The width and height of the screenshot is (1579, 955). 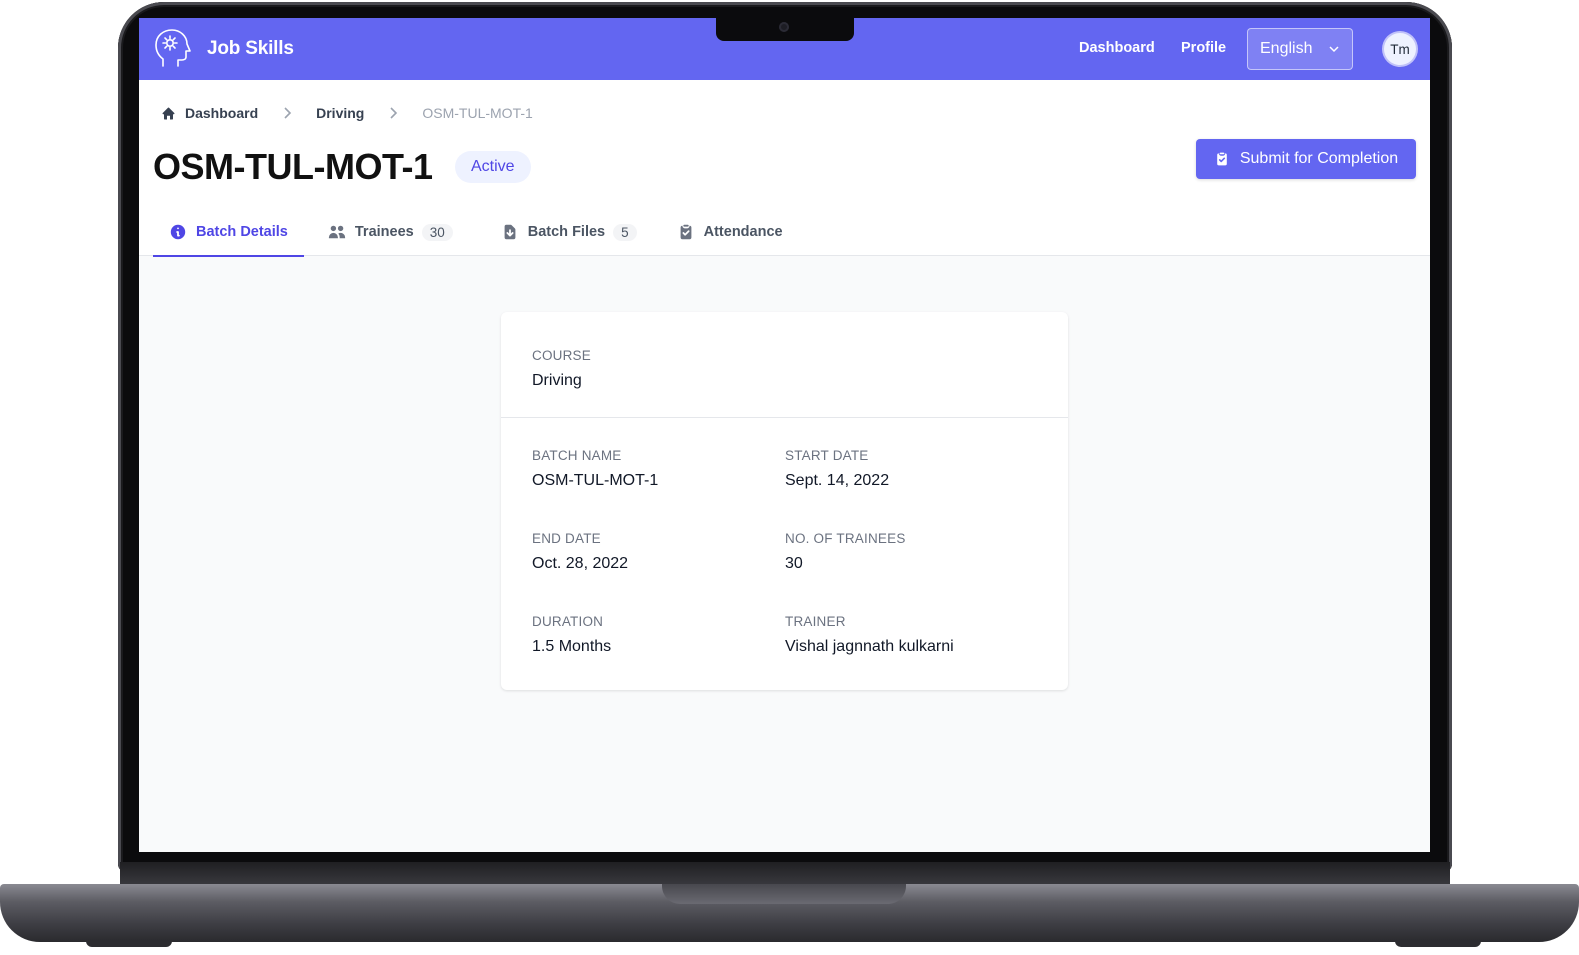 I want to click on tab-label: Trainees, so click(x=384, y=232).